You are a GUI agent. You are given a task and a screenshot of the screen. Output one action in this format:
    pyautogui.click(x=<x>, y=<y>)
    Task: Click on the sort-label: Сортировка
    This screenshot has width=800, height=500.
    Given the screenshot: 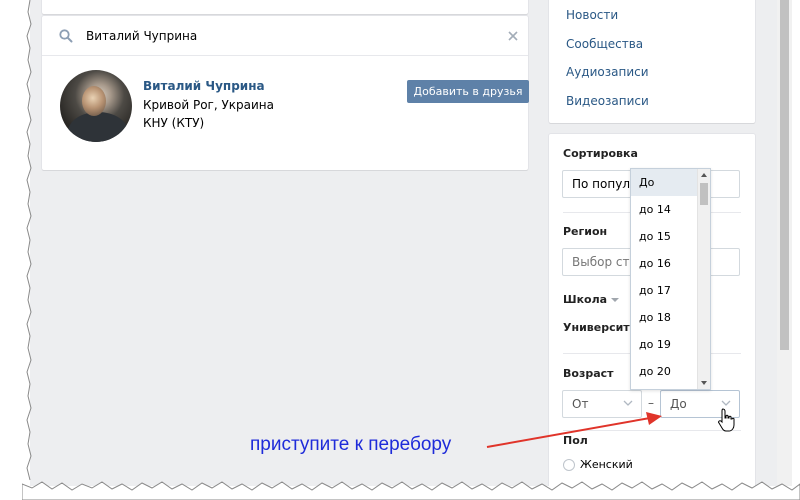 What is the action you would take?
    pyautogui.click(x=600, y=153)
    